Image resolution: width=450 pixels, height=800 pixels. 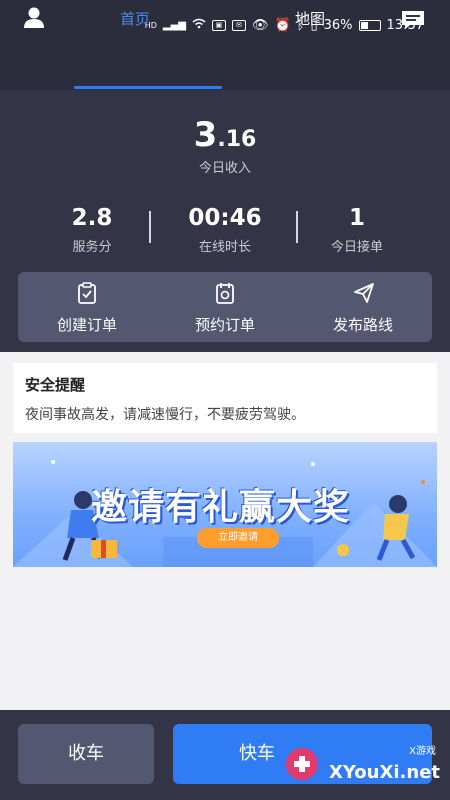 I want to click on mail-icon: ✉, so click(x=238, y=25).